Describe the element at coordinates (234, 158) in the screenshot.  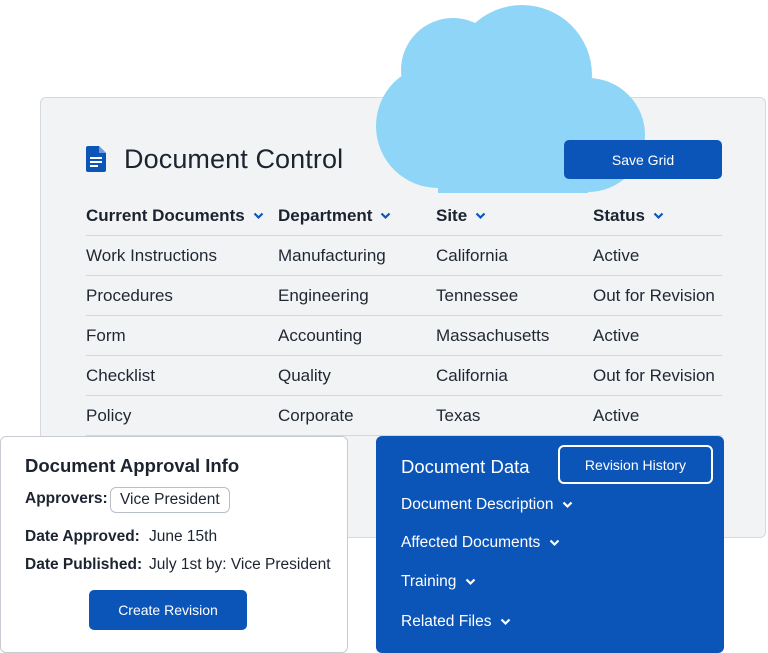
I see `page-title: Document Control` at that location.